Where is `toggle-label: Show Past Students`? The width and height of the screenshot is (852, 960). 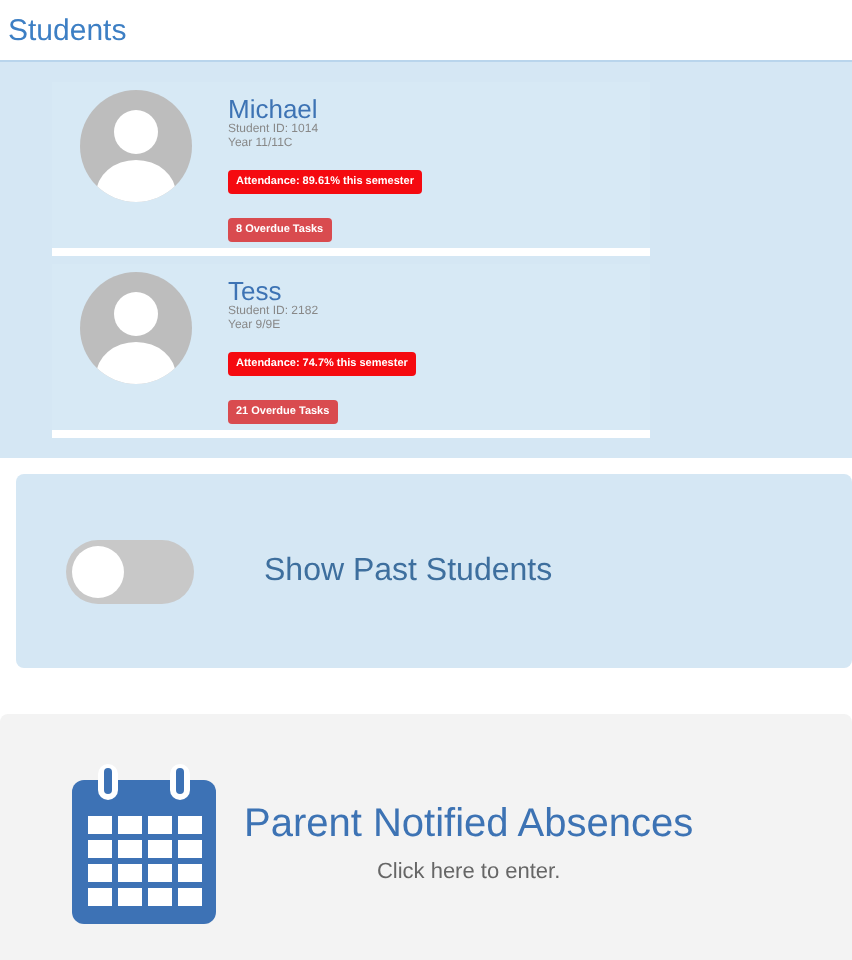
toggle-label: Show Past Students is located at coordinates (408, 571).